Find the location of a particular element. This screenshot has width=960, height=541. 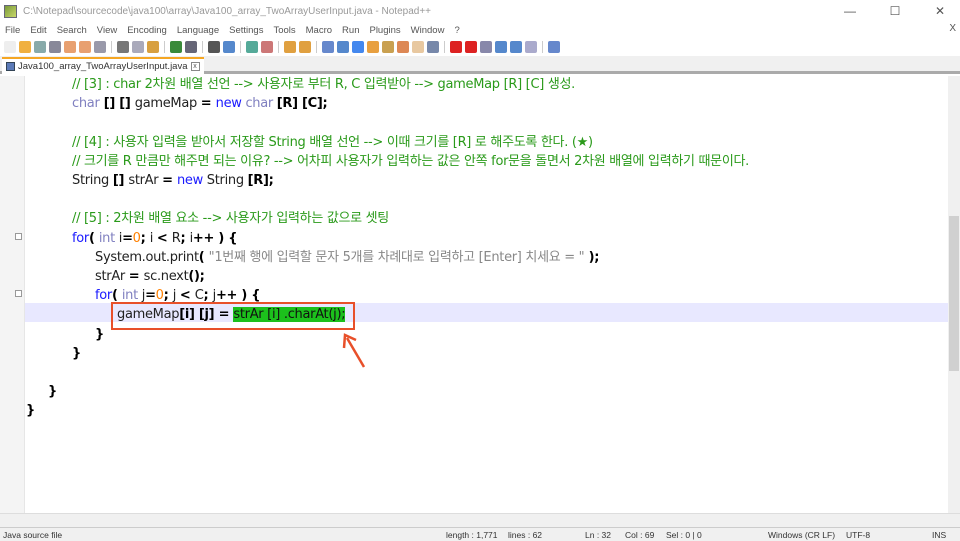

menu-file: File is located at coordinates (12, 30).